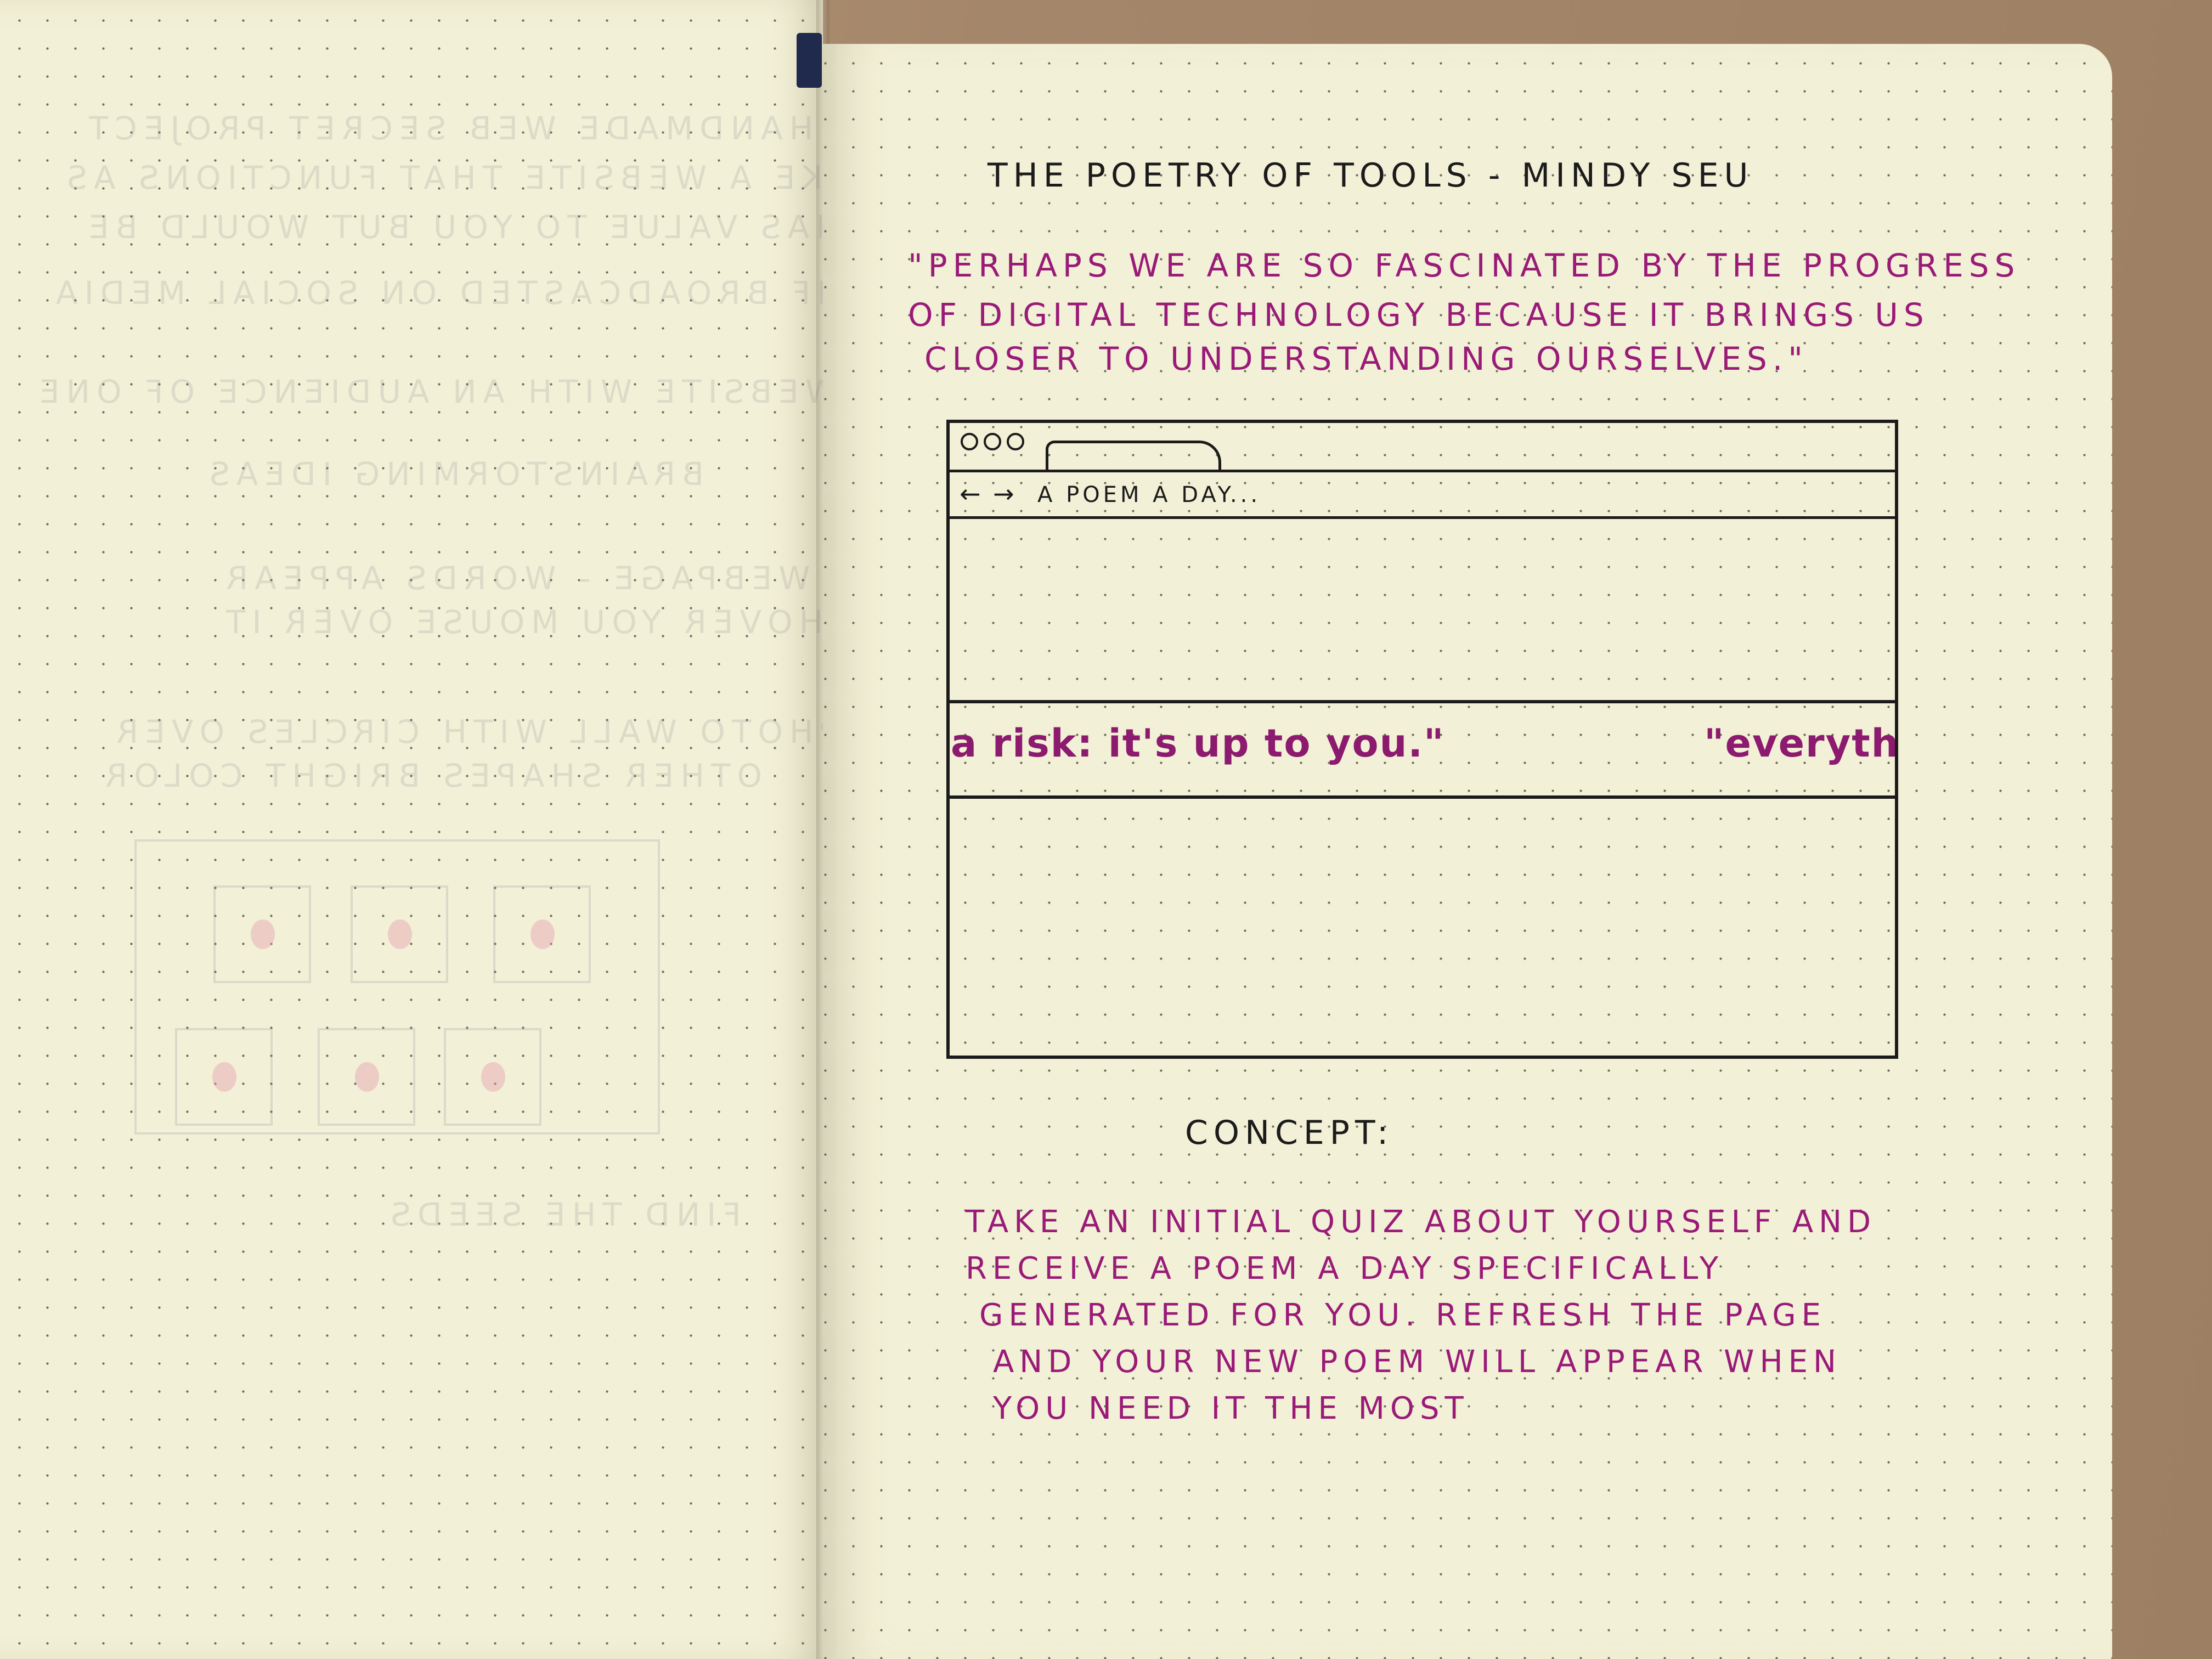 The width and height of the screenshot is (2212, 1659). Describe the element at coordinates (562, 1214) in the screenshot. I see `bleed-through-text: FIND THE SEEDS` at that location.